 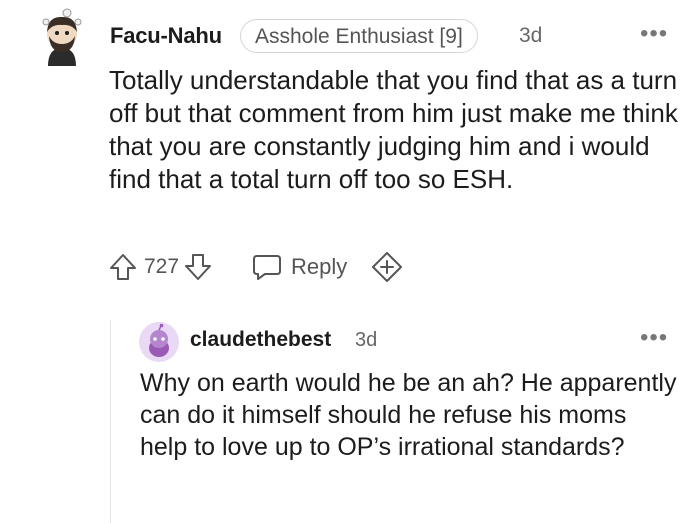 I want to click on vote-score: 727, so click(x=162, y=266).